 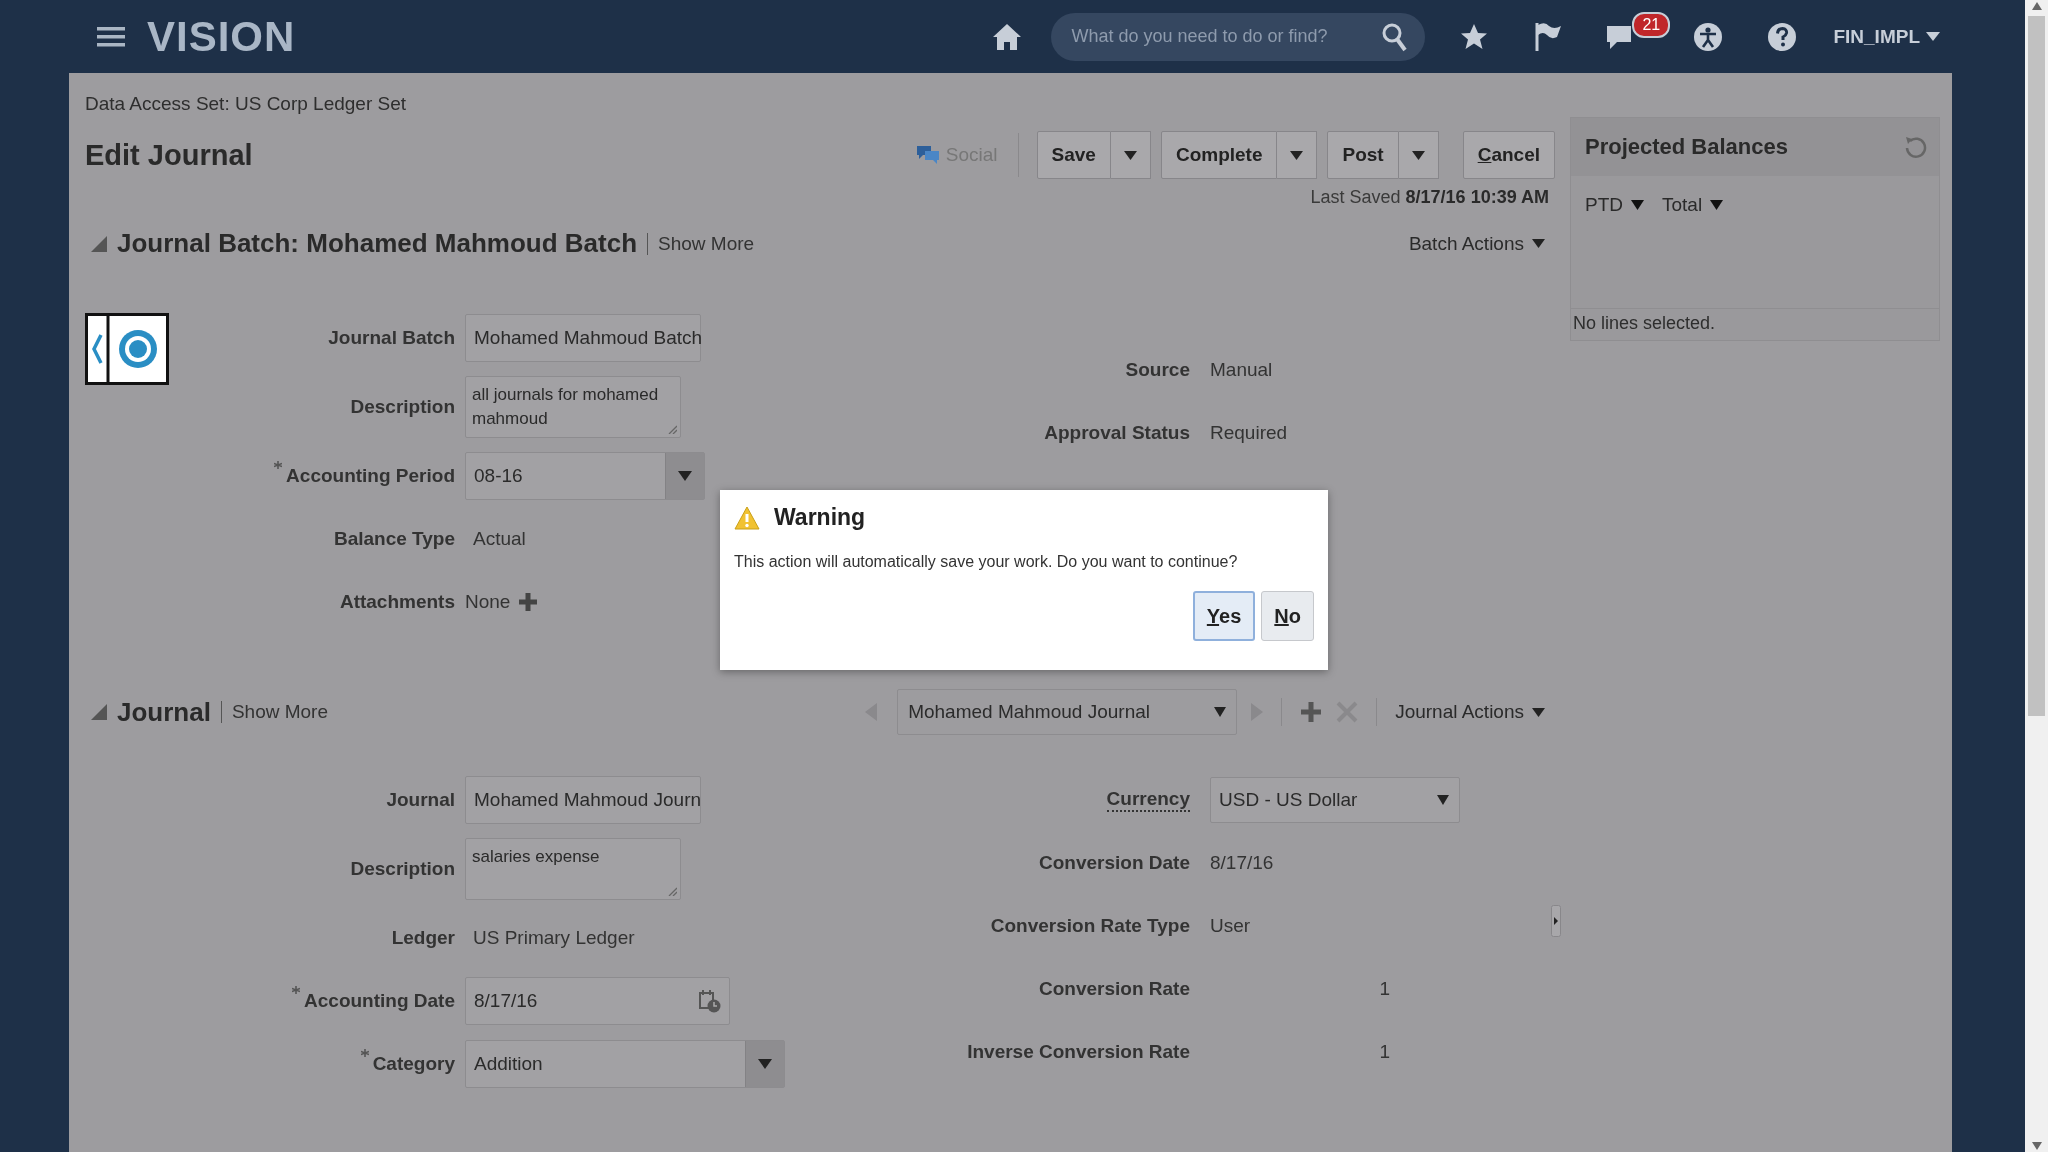 What do you see at coordinates (1708, 36) in the screenshot?
I see `accessibility-icon` at bounding box center [1708, 36].